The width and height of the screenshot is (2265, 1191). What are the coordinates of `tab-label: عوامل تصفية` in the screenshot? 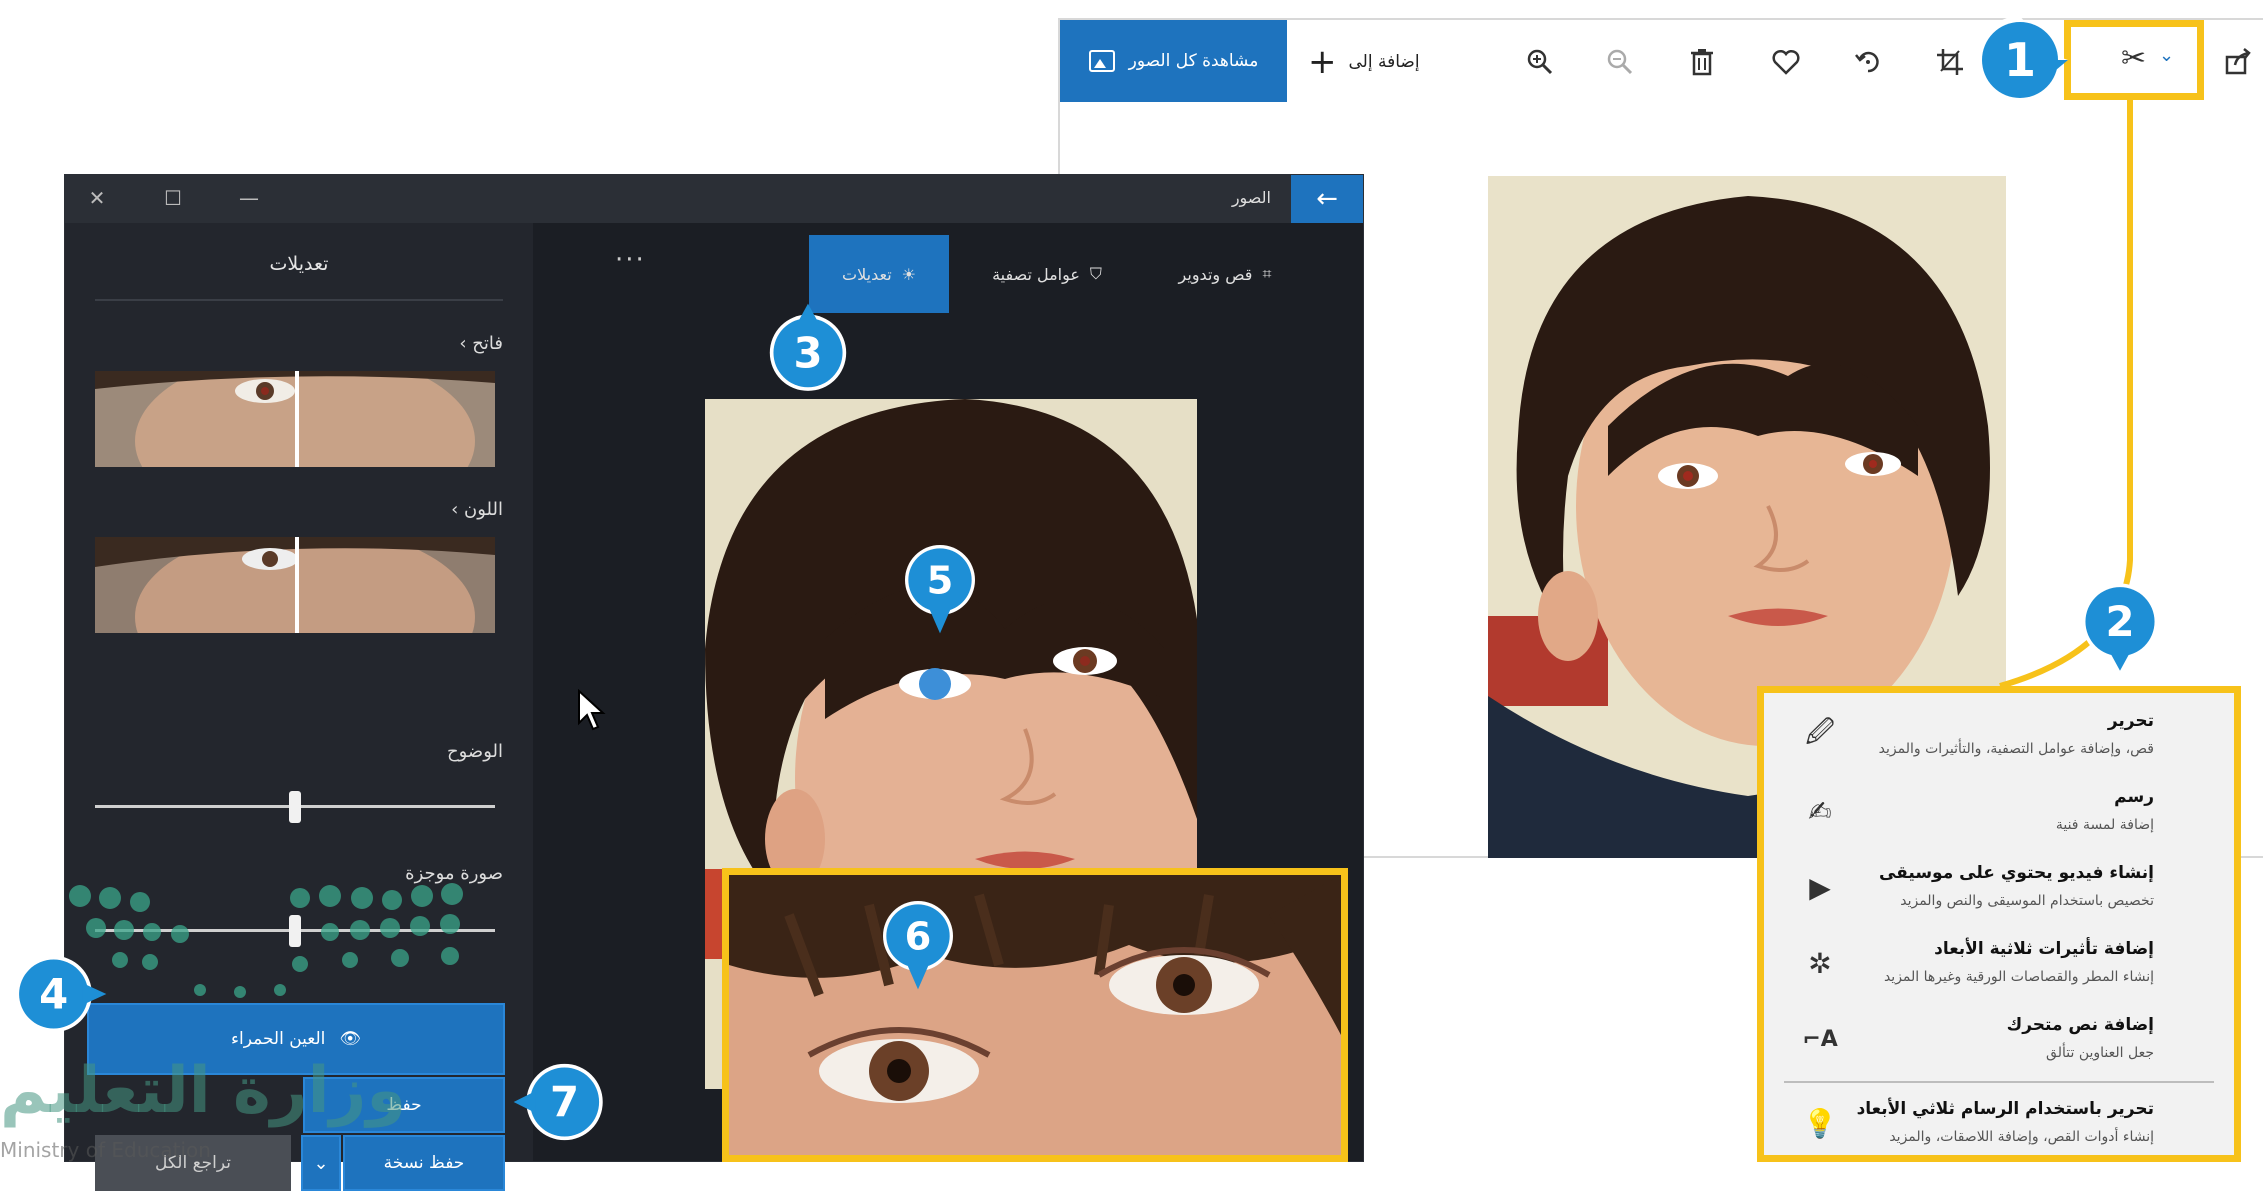 It's located at (1036, 274).